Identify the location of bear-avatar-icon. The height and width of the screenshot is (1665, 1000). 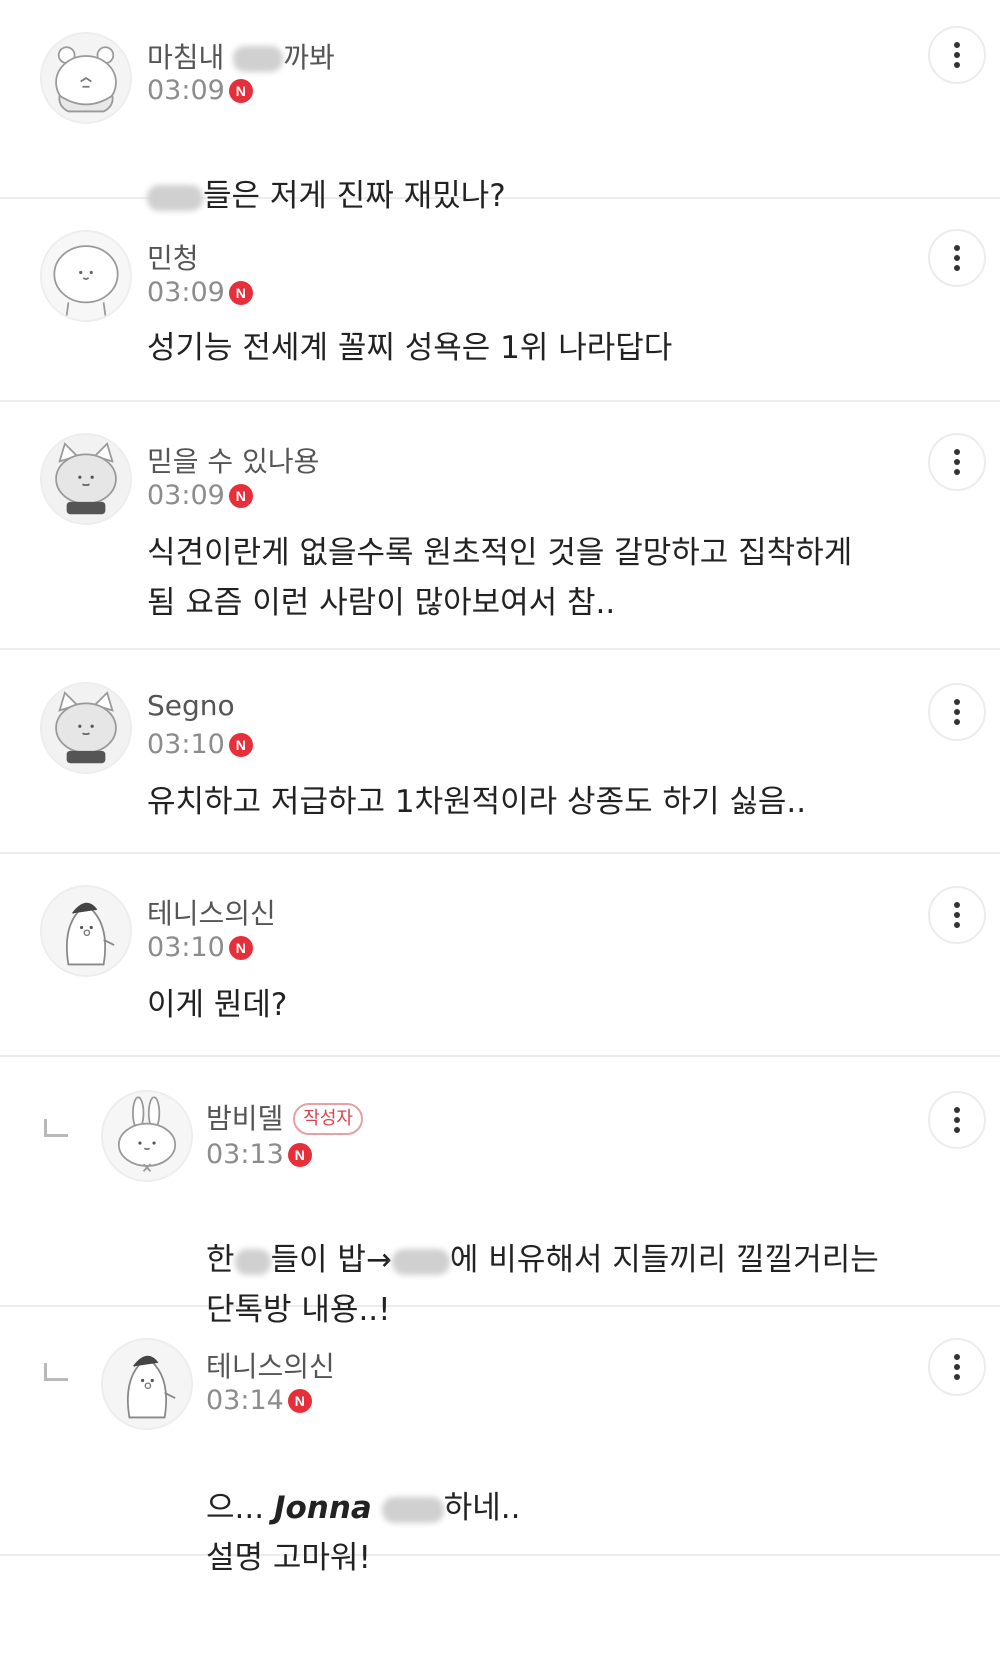
(86, 78).